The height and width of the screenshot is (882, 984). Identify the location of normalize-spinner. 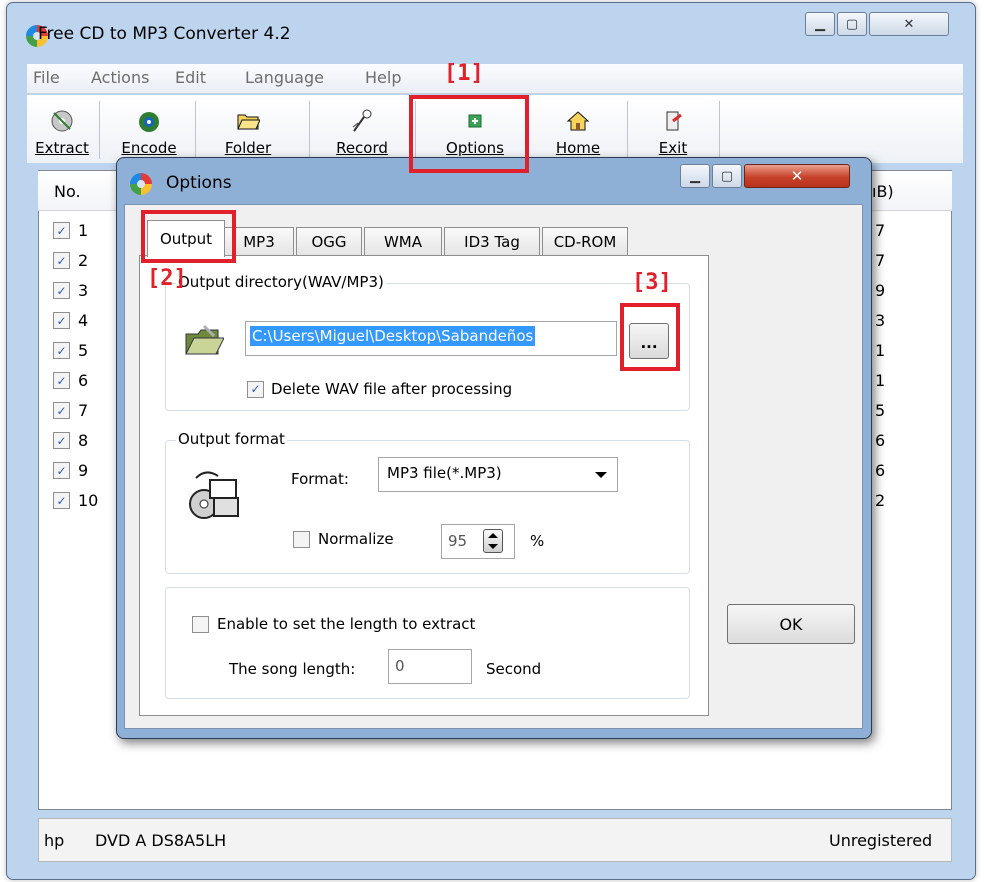
(493, 541).